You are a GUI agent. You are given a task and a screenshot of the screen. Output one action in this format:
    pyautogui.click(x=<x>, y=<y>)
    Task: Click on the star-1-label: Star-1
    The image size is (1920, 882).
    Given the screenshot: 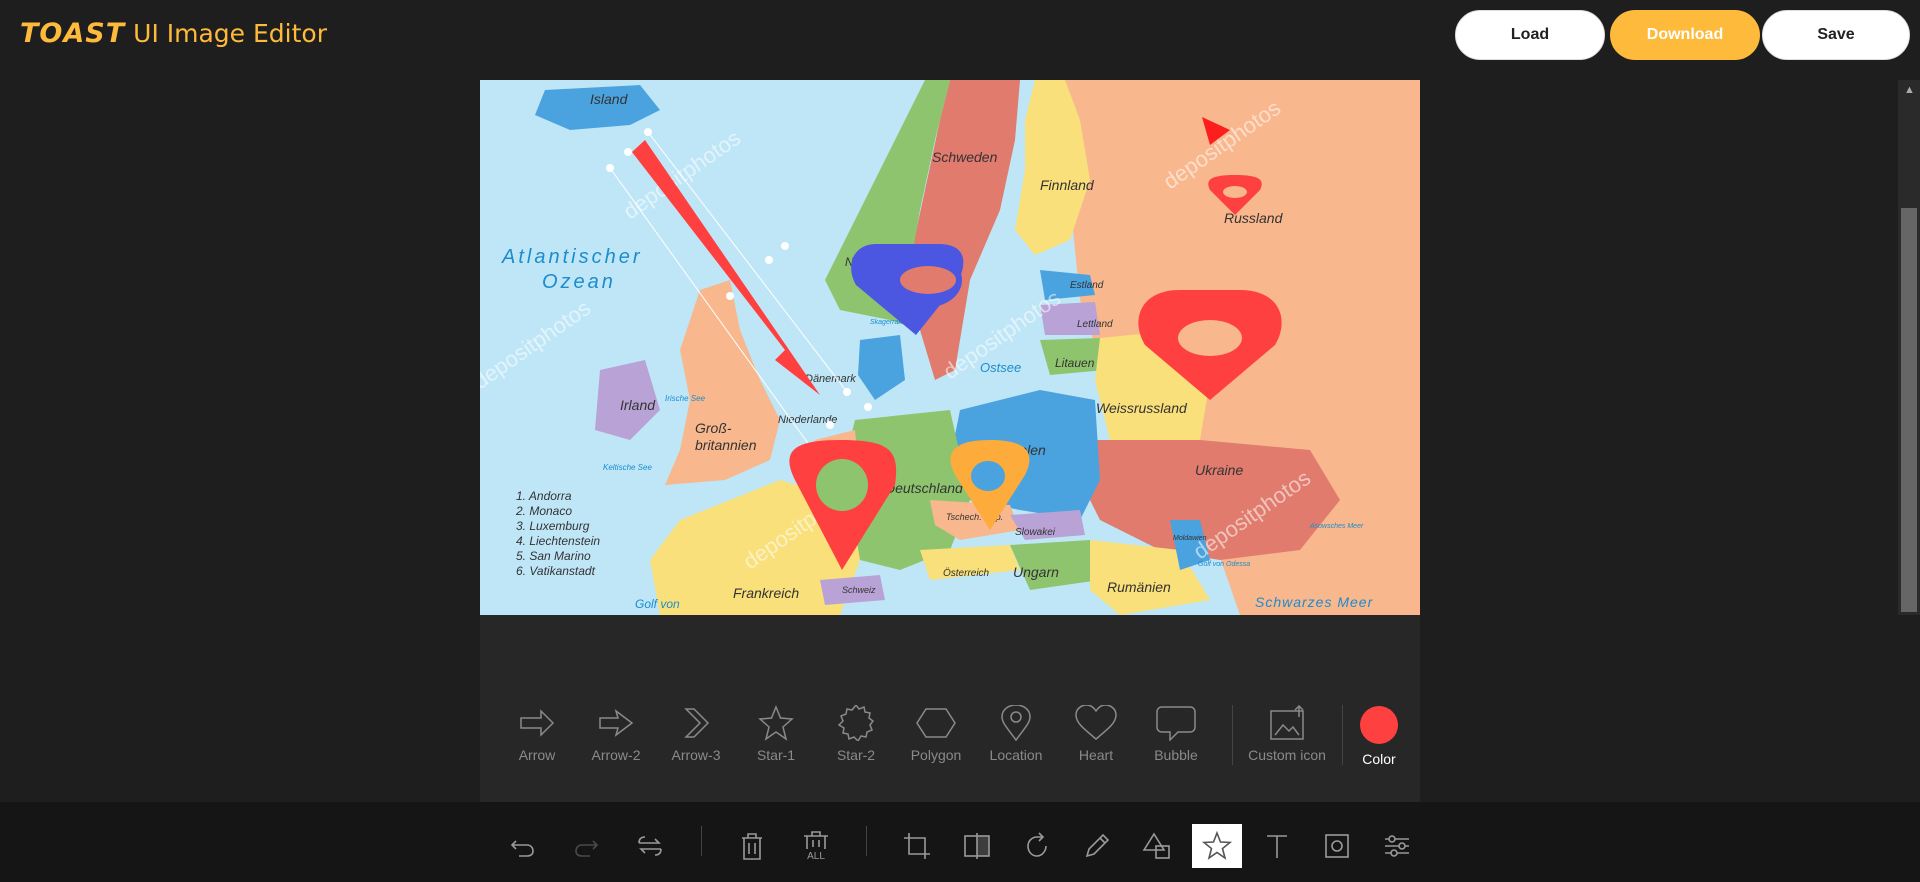 What is the action you would take?
    pyautogui.click(x=776, y=755)
    